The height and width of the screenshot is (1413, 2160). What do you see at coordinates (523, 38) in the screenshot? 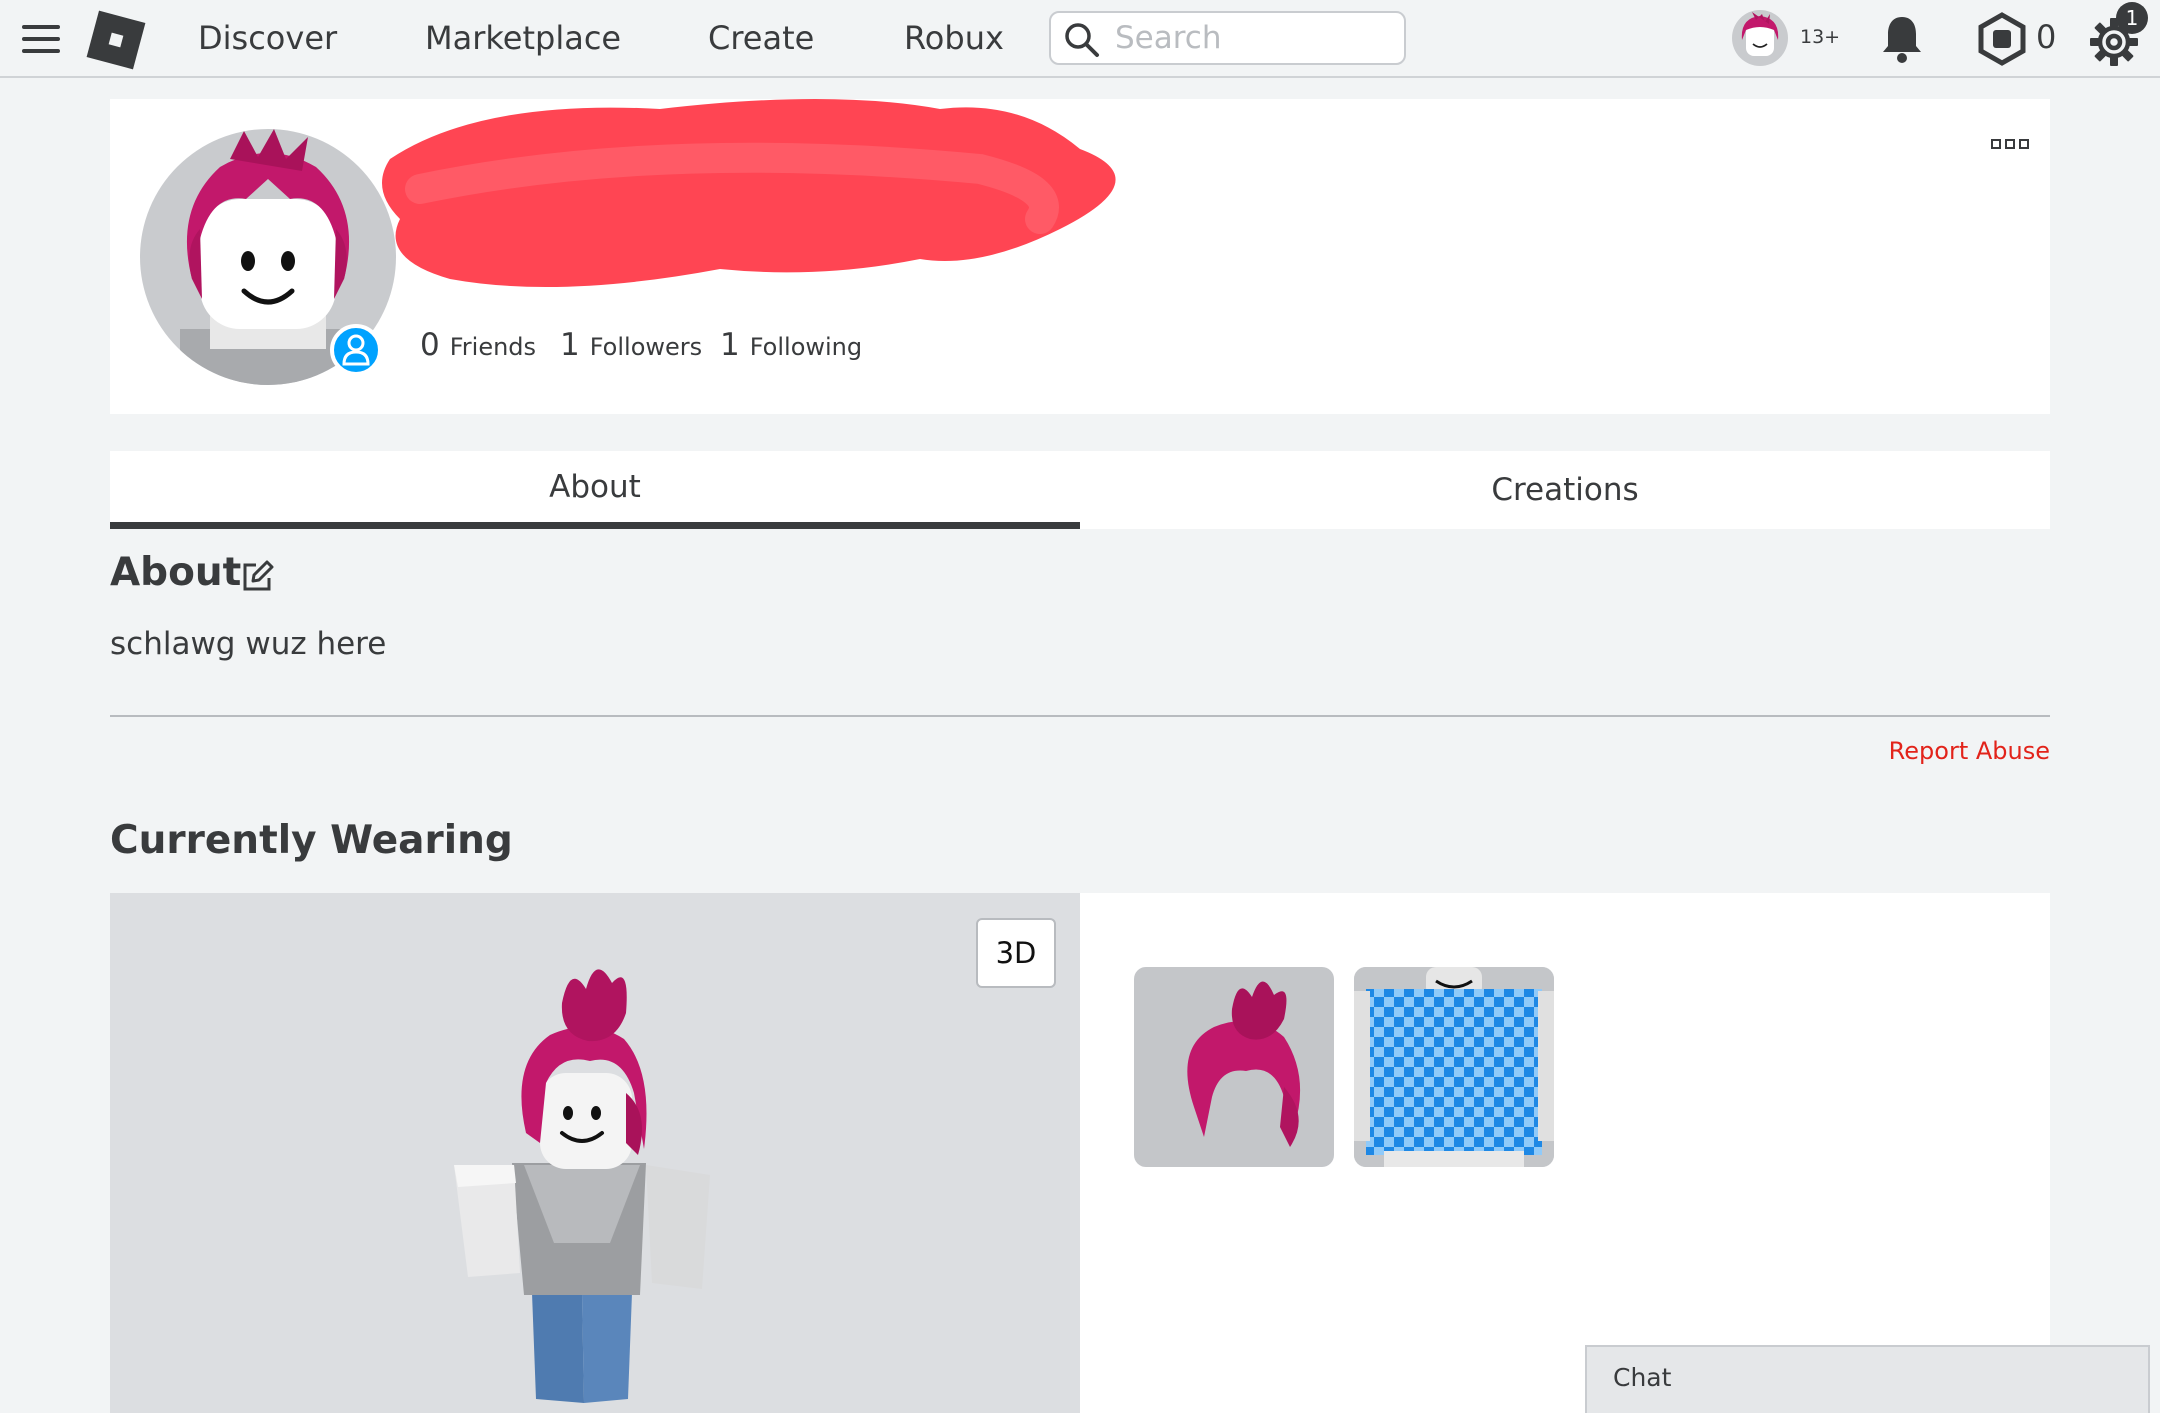
I see `nav-link-marketplace: Marketplace` at bounding box center [523, 38].